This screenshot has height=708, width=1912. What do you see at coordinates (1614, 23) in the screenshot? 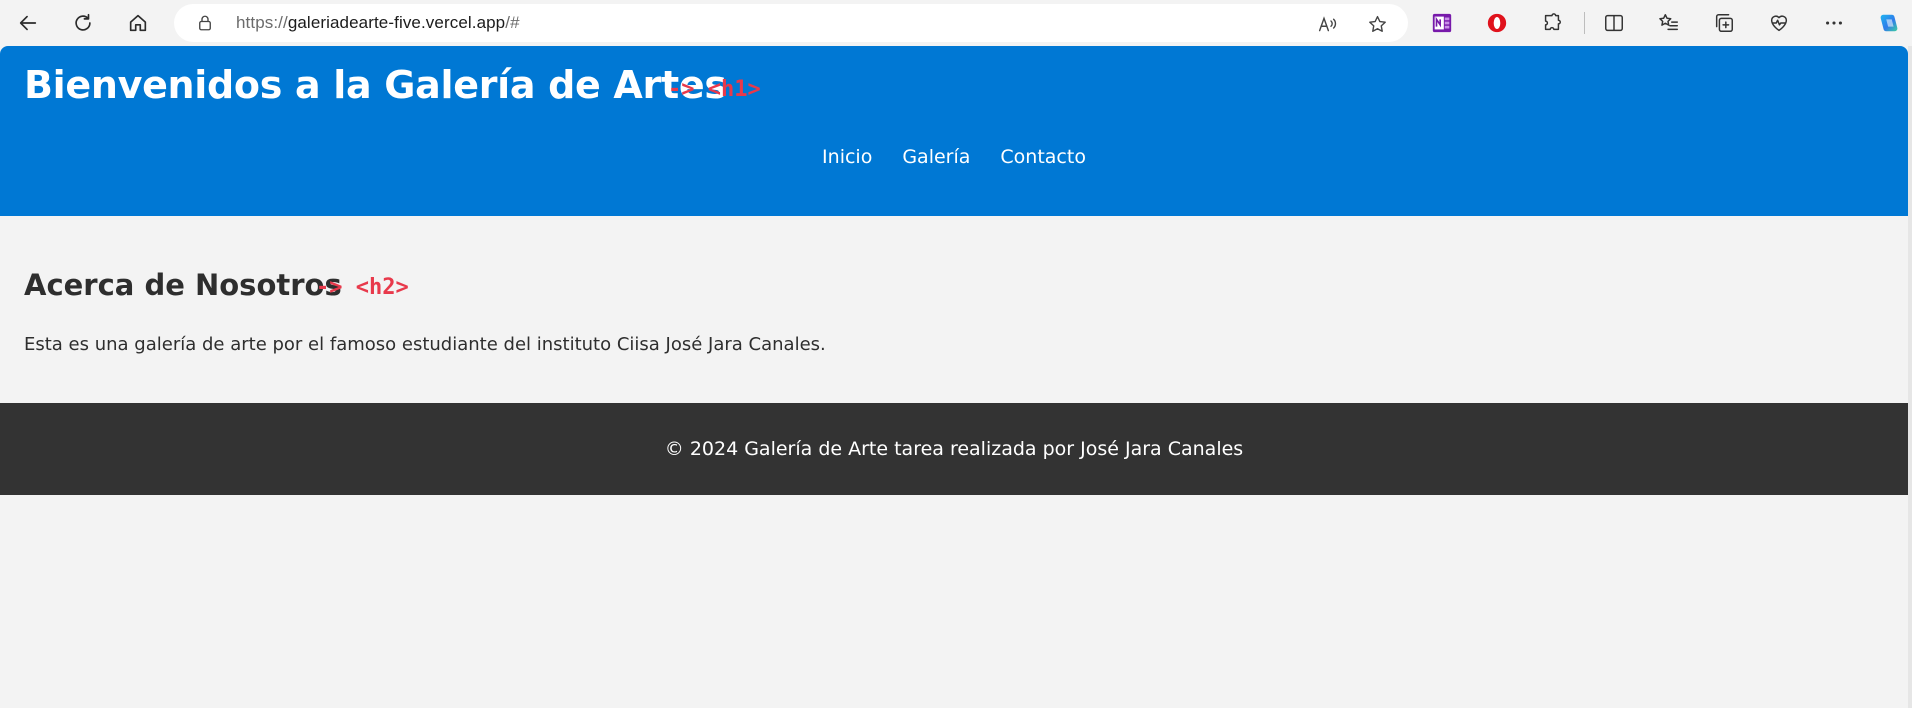
I see `split-screen-icon` at bounding box center [1614, 23].